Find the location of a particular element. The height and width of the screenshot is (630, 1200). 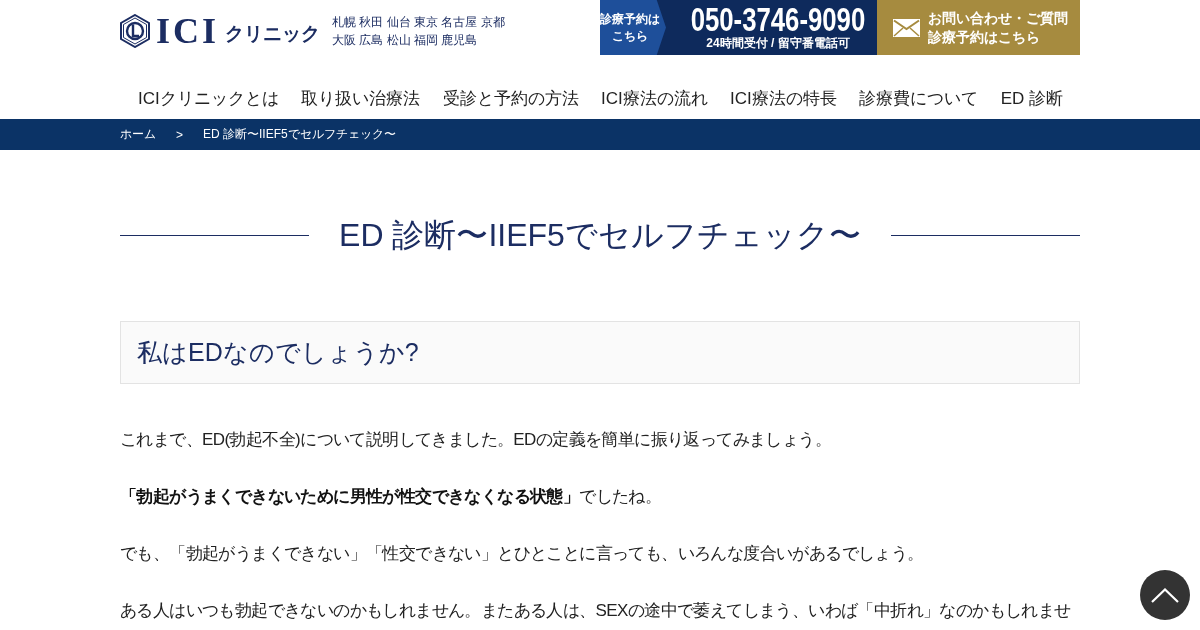

body-paragraph: でも、「勃起がうまくできない」「性交できない」とひとことに言っても、いろんな度合いがあるでしょう。 is located at coordinates (522, 554).